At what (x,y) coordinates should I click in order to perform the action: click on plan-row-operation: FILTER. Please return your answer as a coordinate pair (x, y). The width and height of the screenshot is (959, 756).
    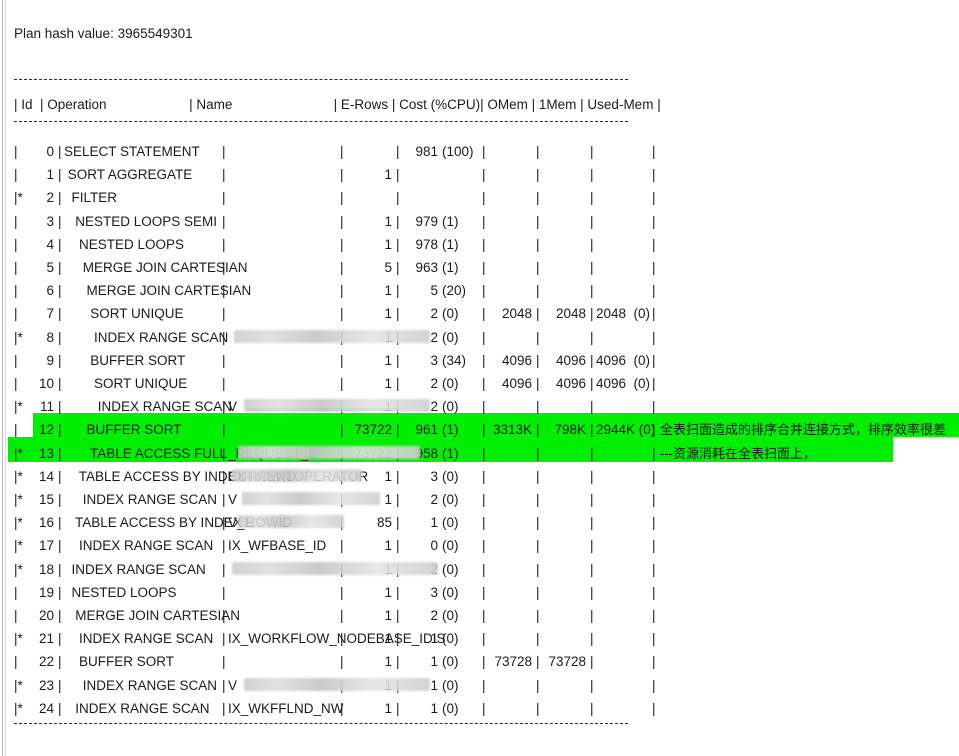
    Looking at the image, I should click on (91, 198).